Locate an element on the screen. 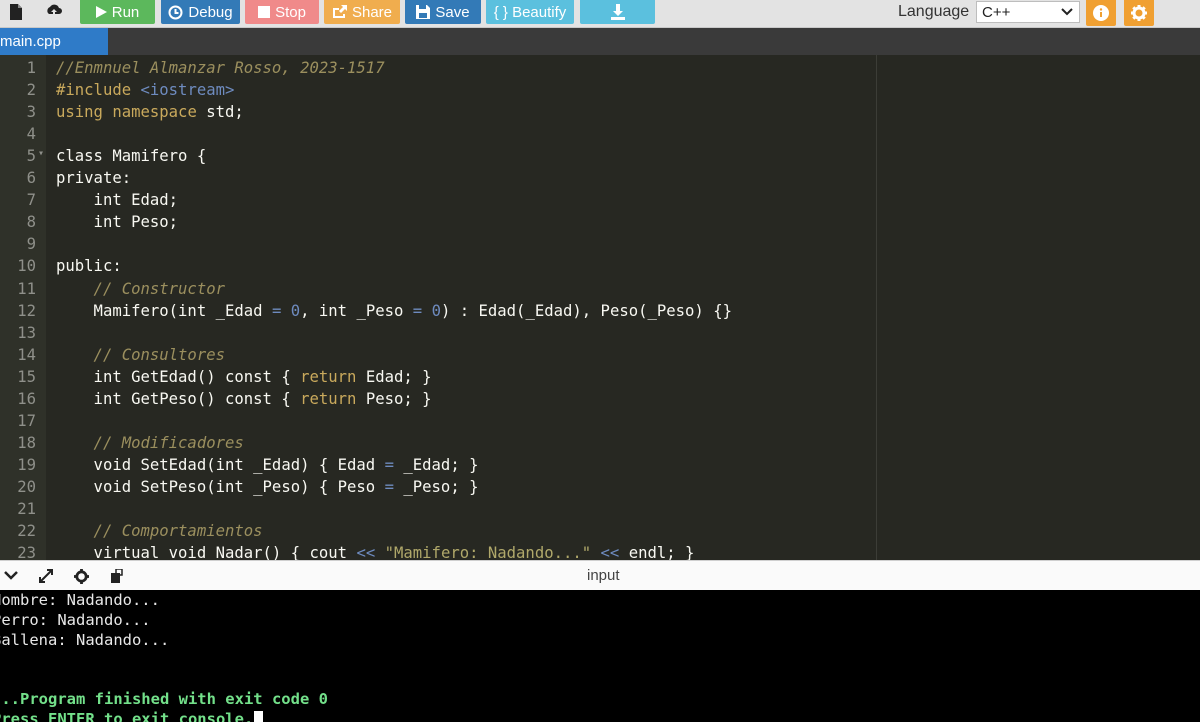 Image resolution: width=1200 pixels, height=722 pixels. code-text: // Modificadores is located at coordinates (150, 442).